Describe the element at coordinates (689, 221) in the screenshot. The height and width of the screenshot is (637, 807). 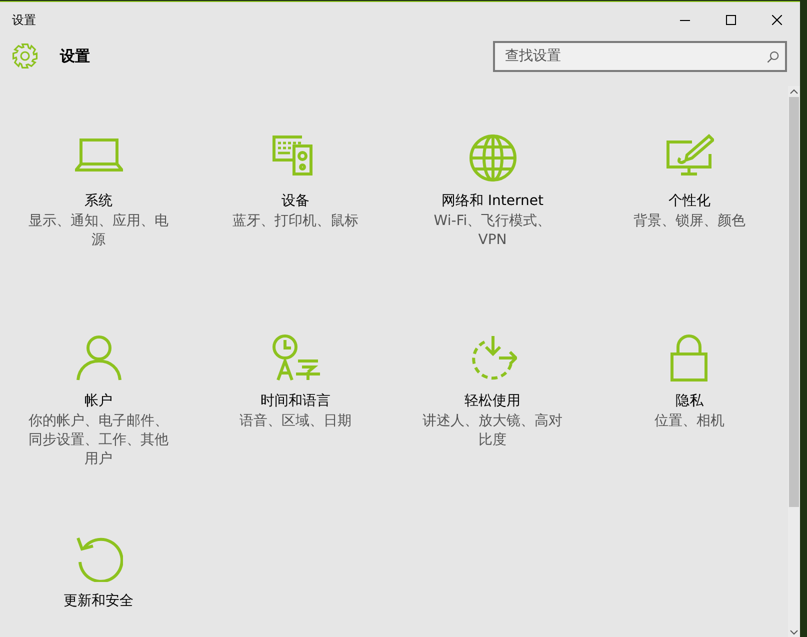
I see `category-description: 背景、锁屏、颜色` at that location.